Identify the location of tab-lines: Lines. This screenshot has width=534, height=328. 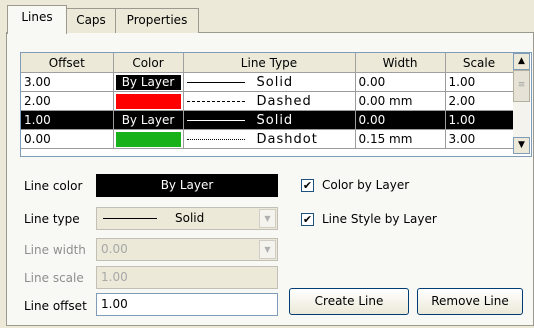
(37, 19).